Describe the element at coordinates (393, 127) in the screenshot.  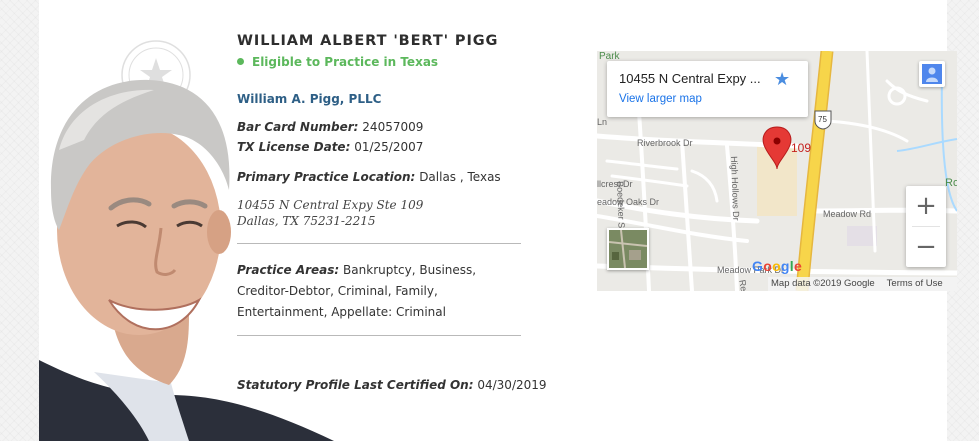
I see `bar-card-value: 24057009` at that location.